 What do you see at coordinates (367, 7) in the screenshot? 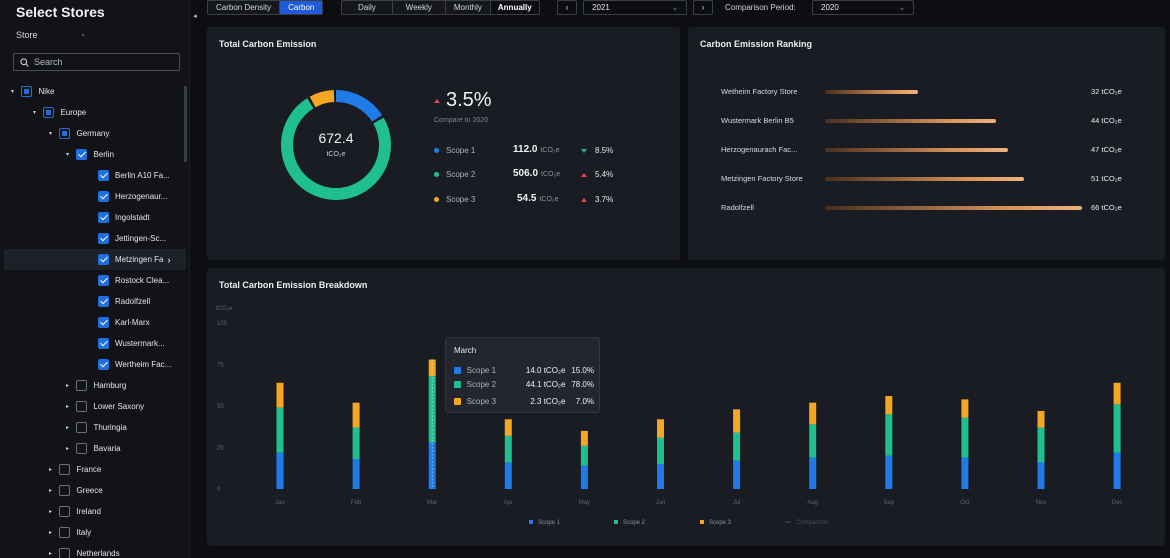
I see `tab-daily: Daily` at bounding box center [367, 7].